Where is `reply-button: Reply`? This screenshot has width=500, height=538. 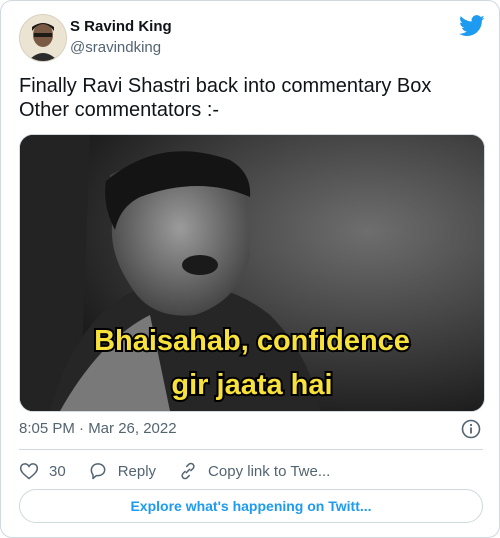
reply-button: Reply is located at coordinates (122, 471).